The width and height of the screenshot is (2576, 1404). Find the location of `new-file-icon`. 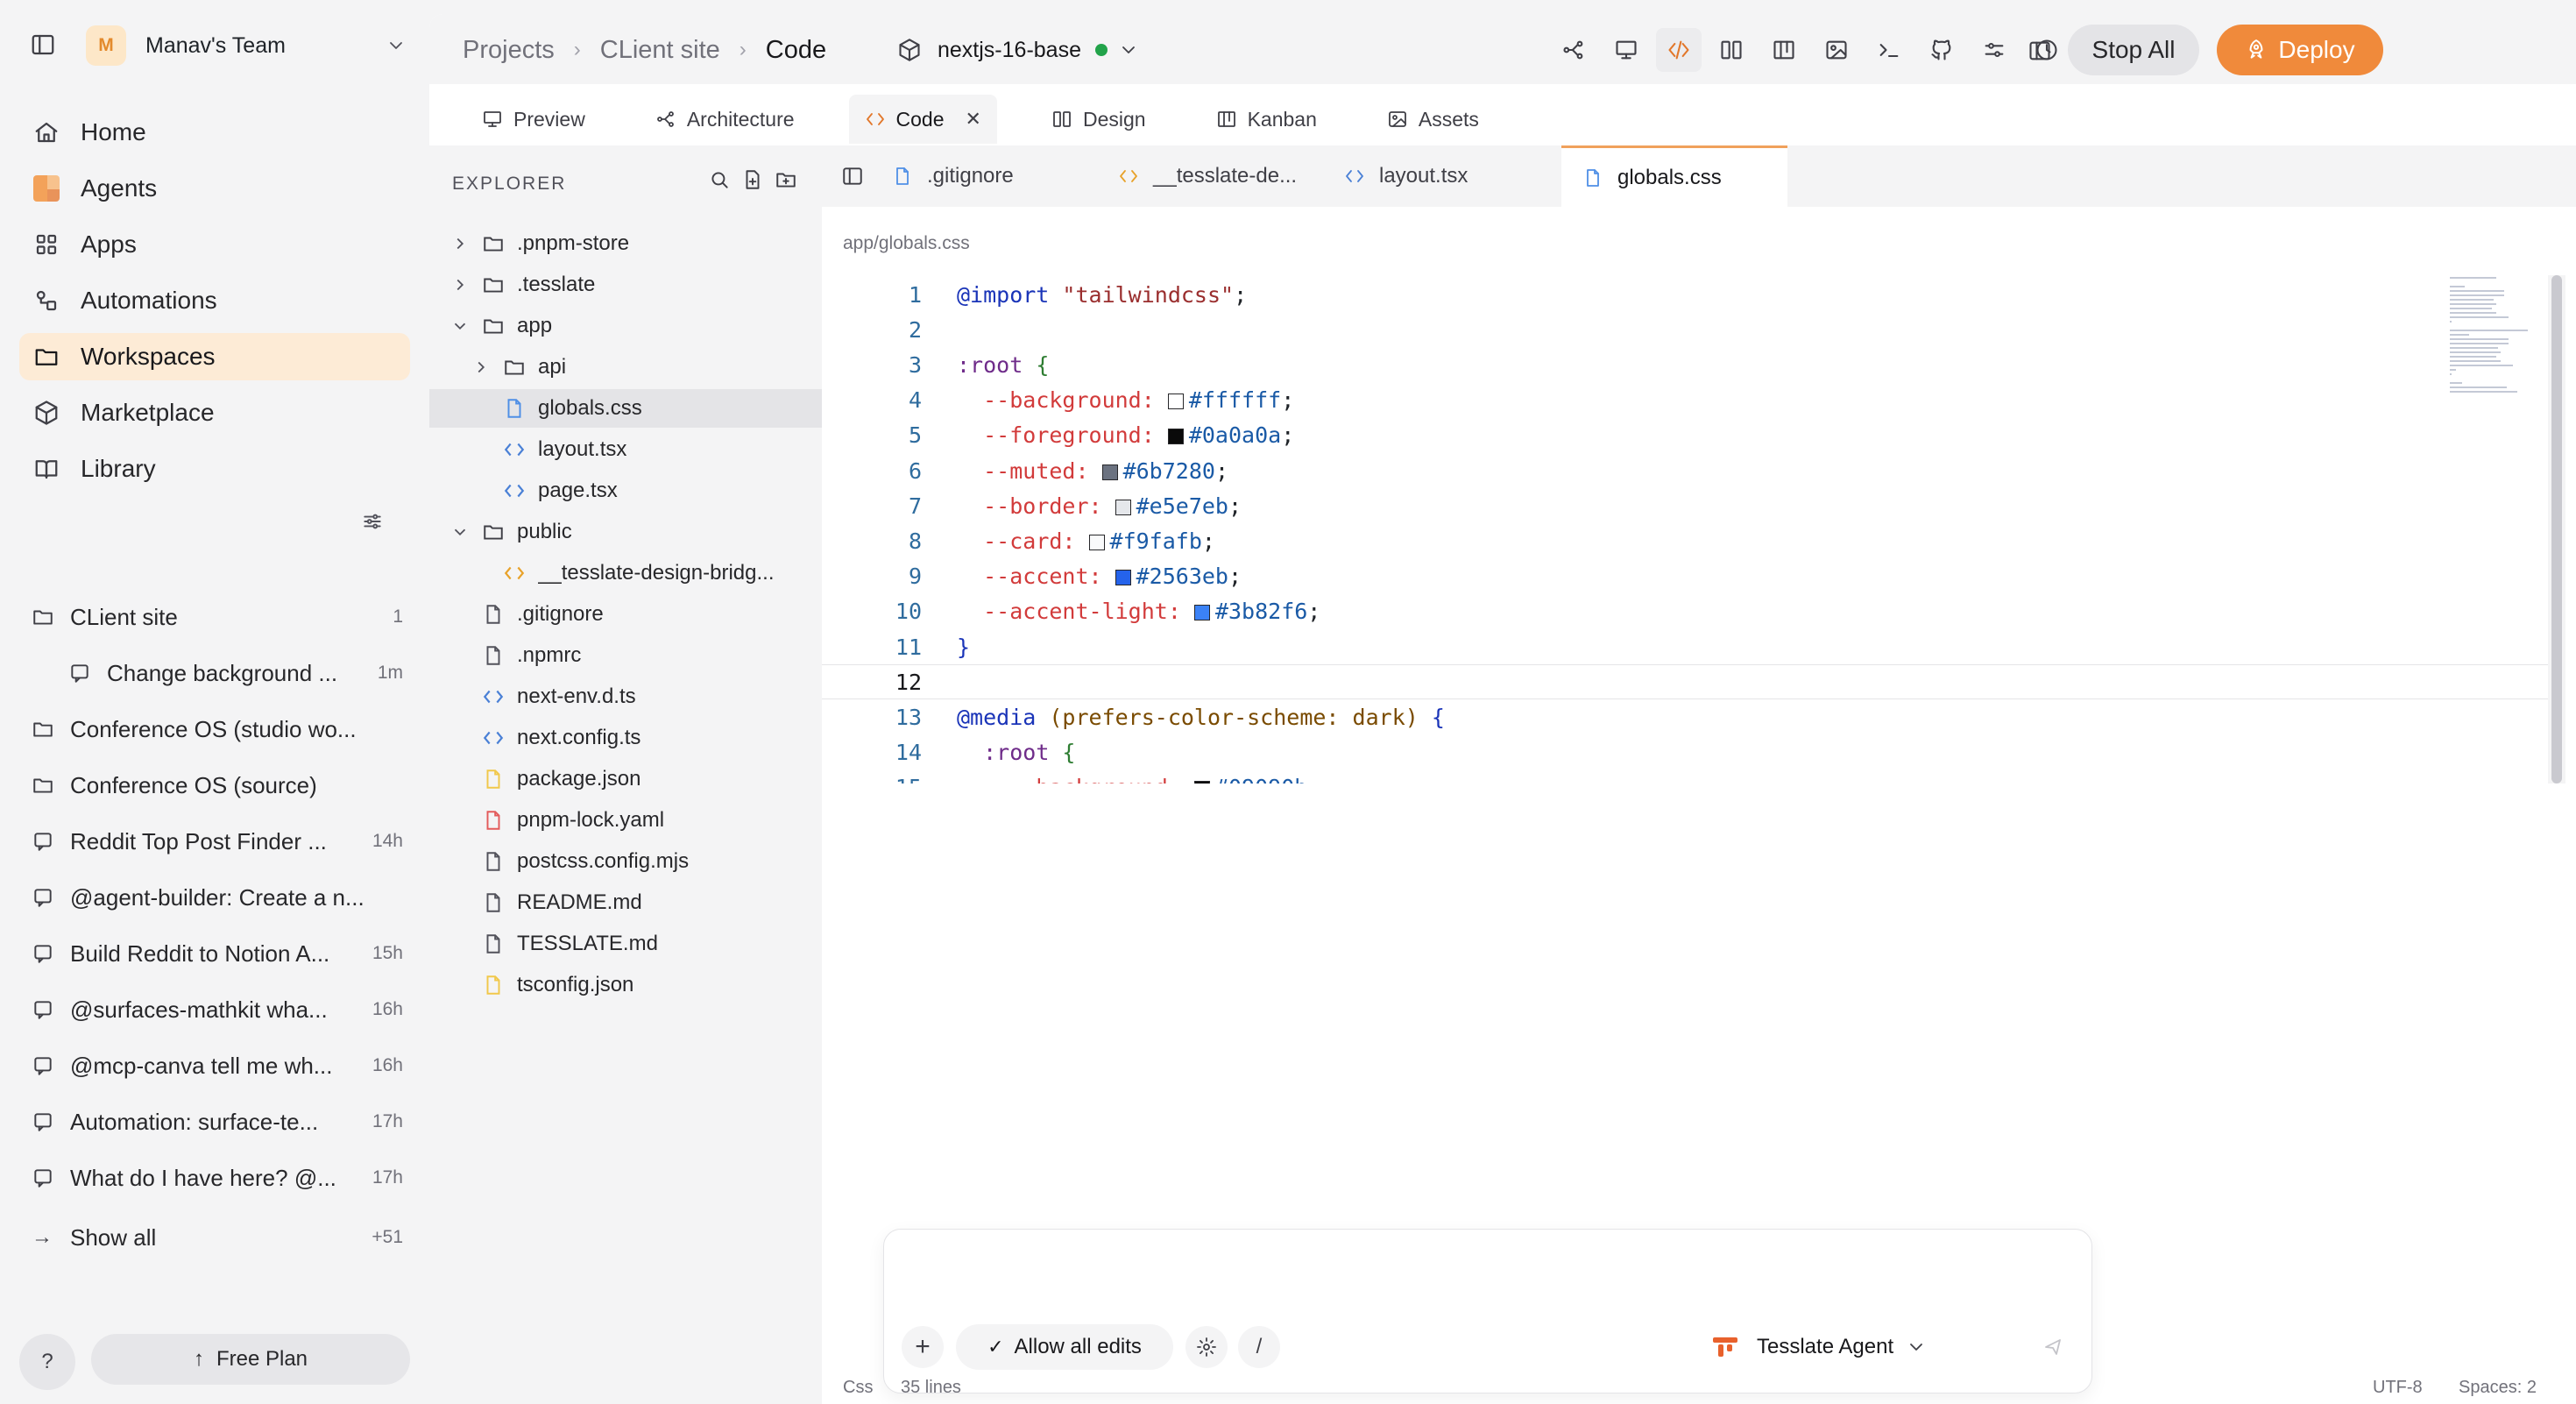

new-file-icon is located at coordinates (752, 179).